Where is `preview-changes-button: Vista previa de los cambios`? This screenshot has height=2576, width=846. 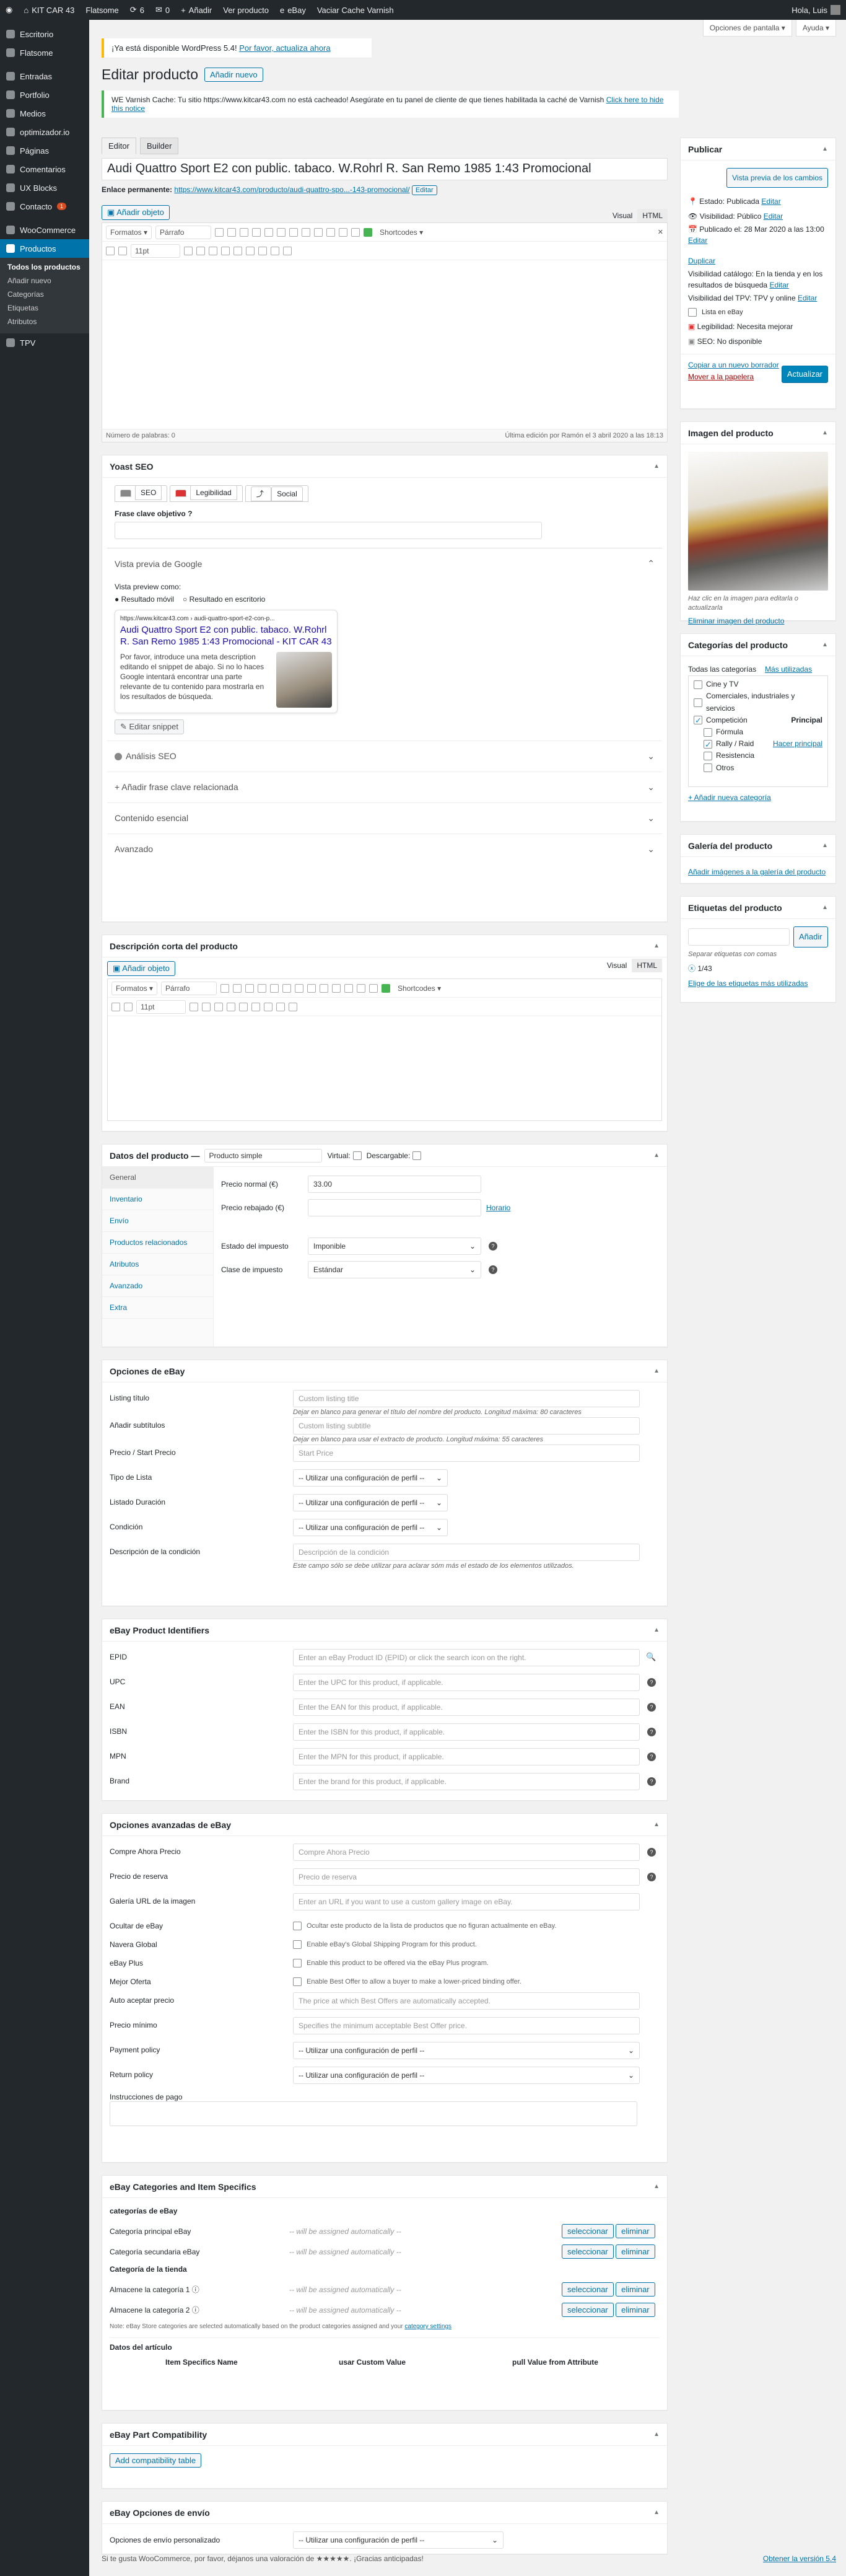
preview-changes-button: Vista previa de los cambios is located at coordinates (777, 178).